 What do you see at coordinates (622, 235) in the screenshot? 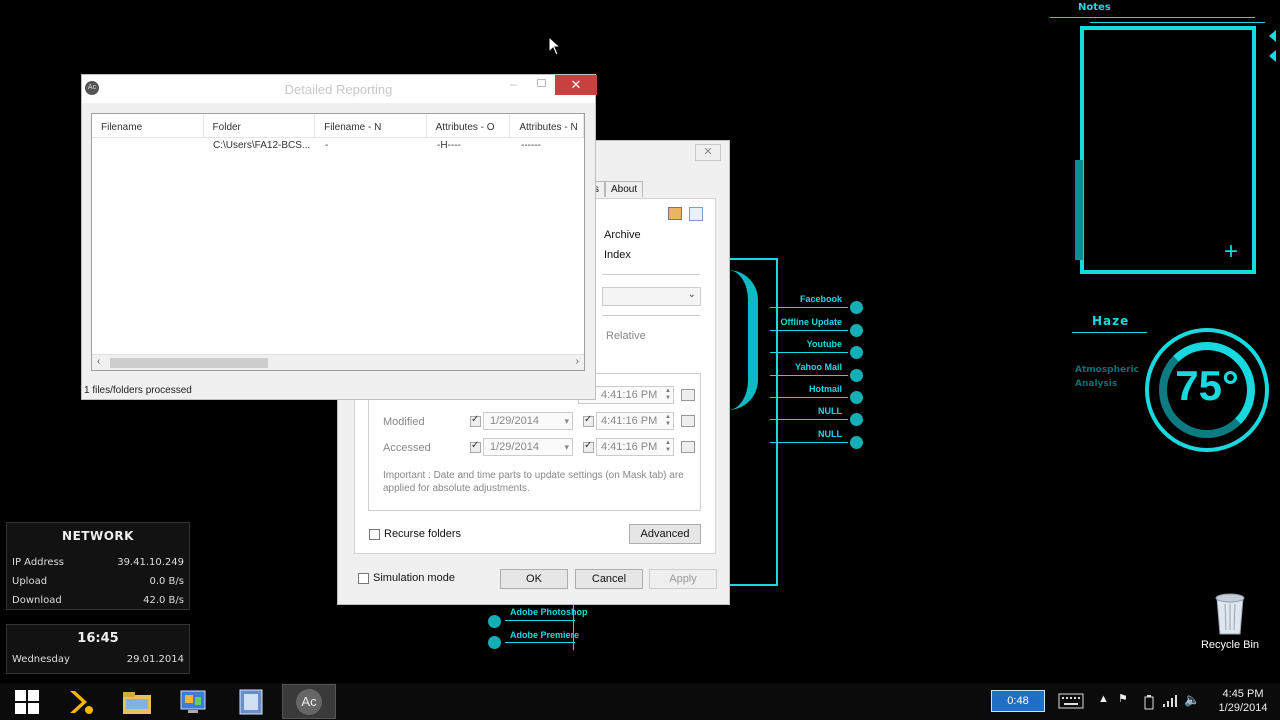
I see `attr-archive: Archive` at bounding box center [622, 235].